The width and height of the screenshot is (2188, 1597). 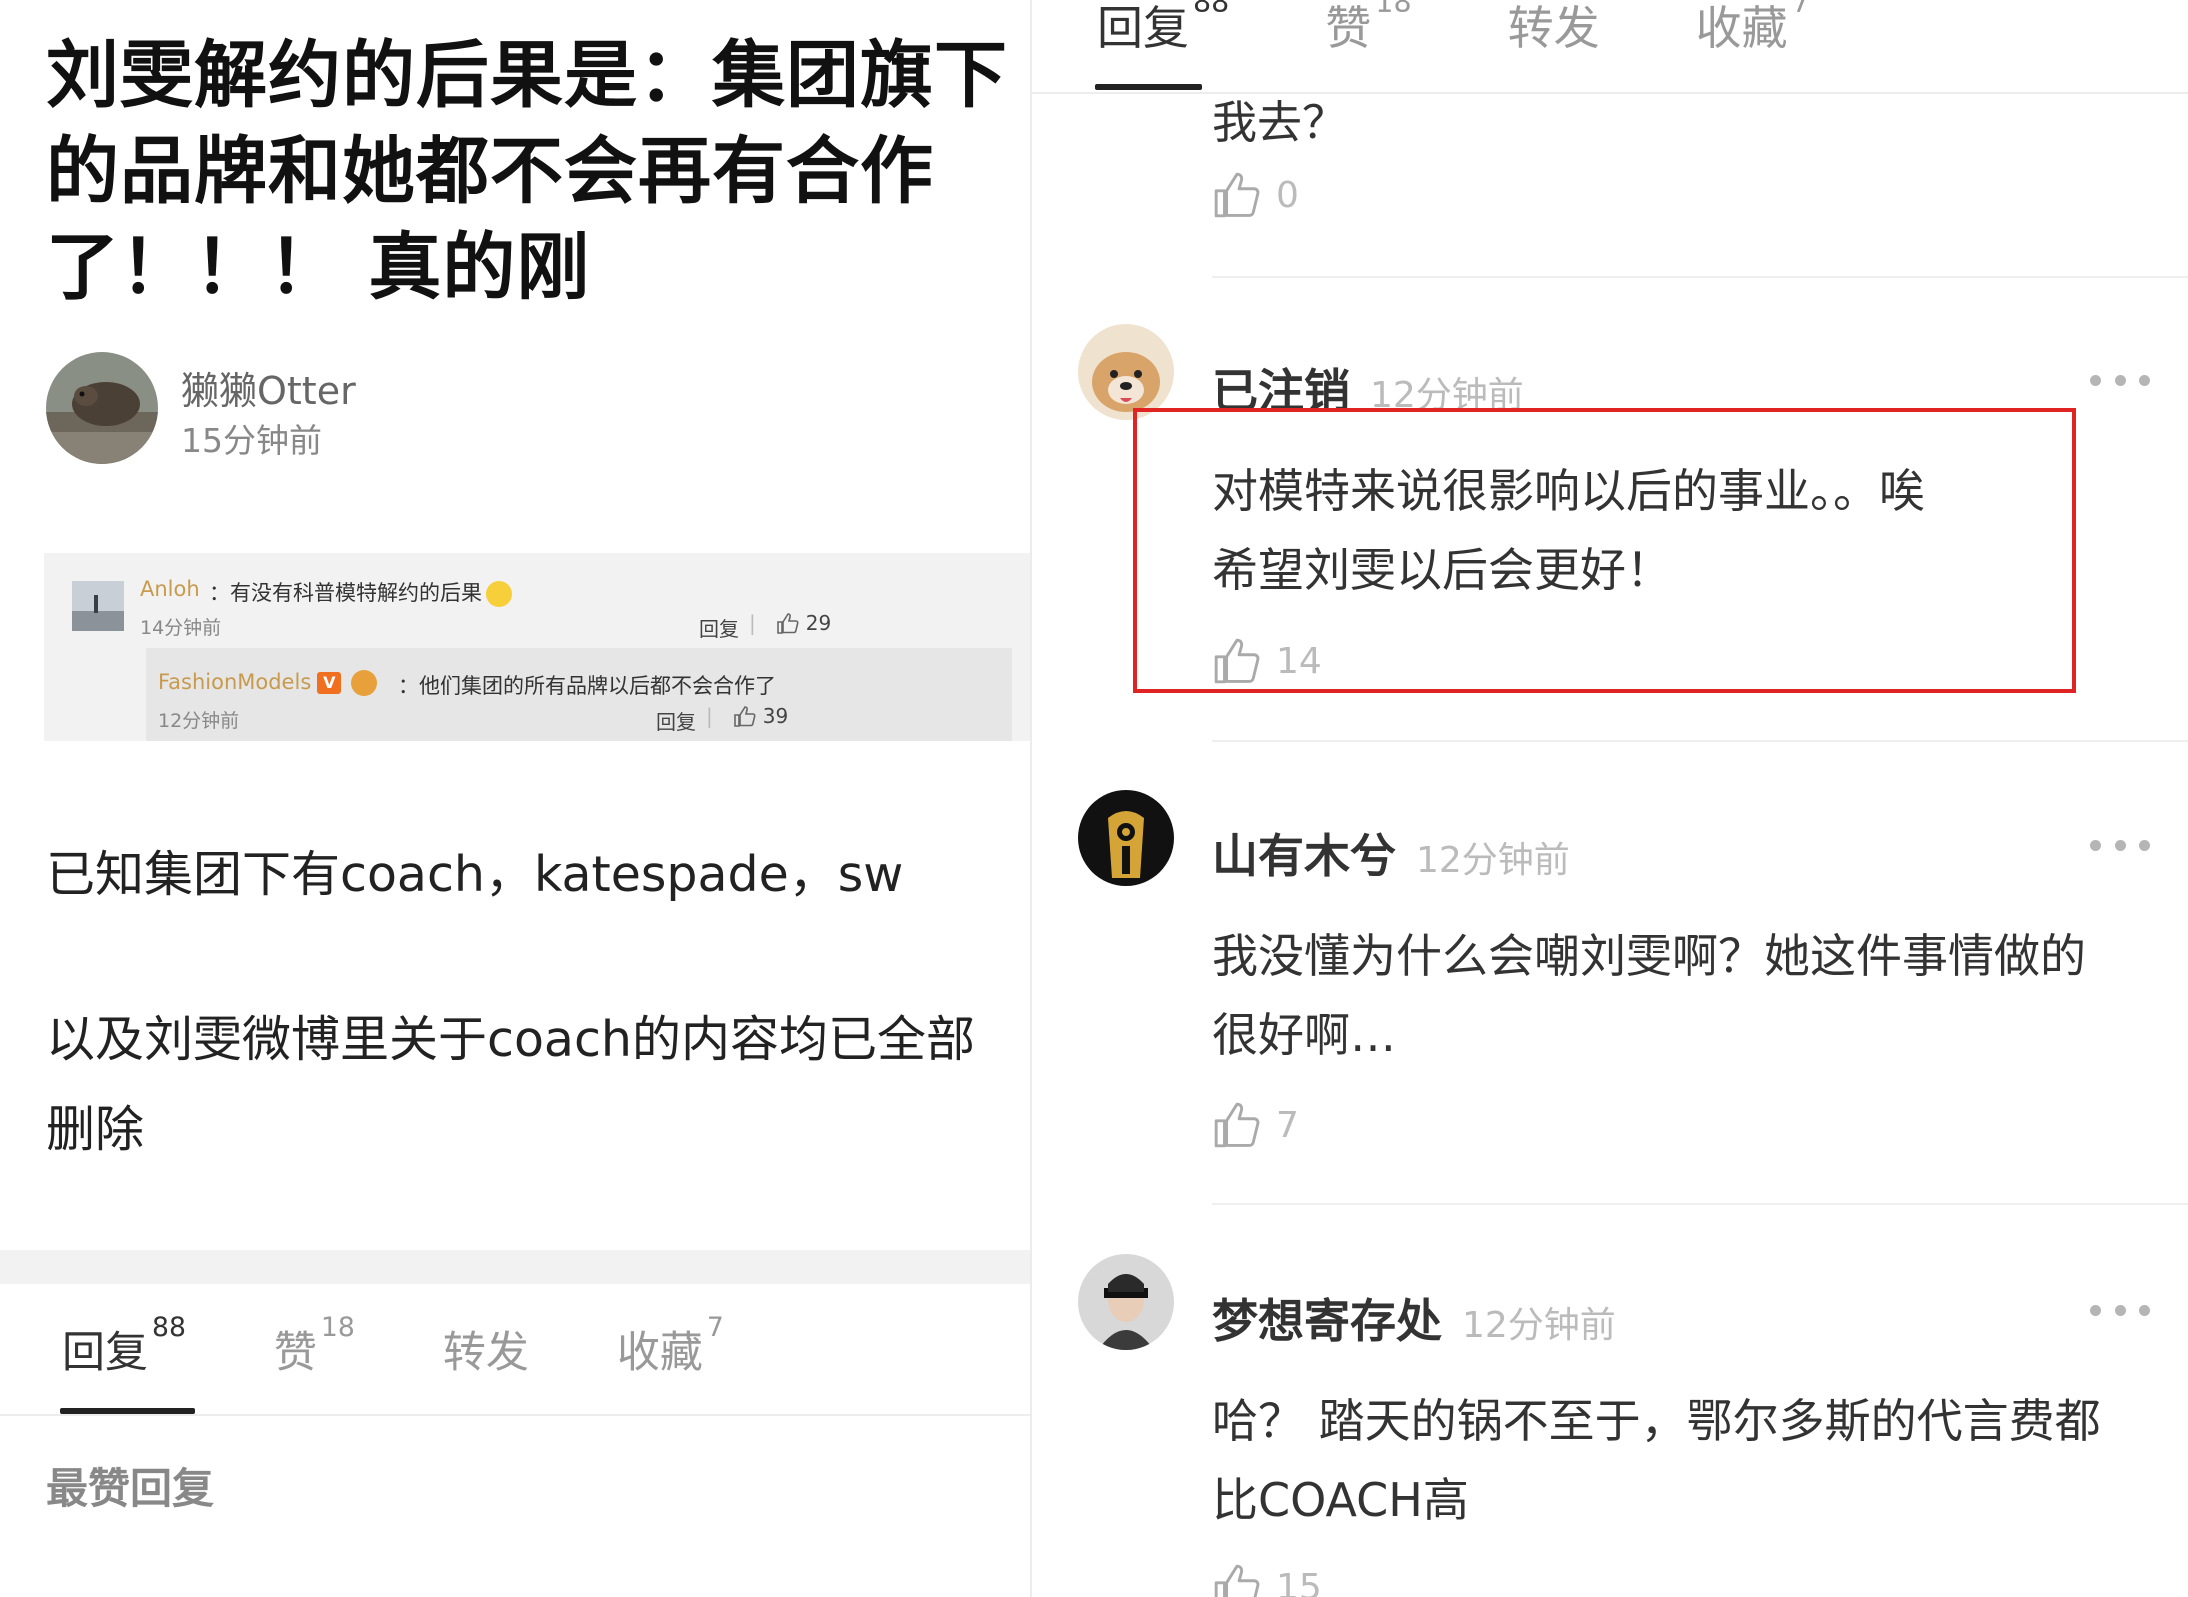 I want to click on comment-tabs: 回复 88 赞 18 转发 收藏 7, so click(x=1501, y=29).